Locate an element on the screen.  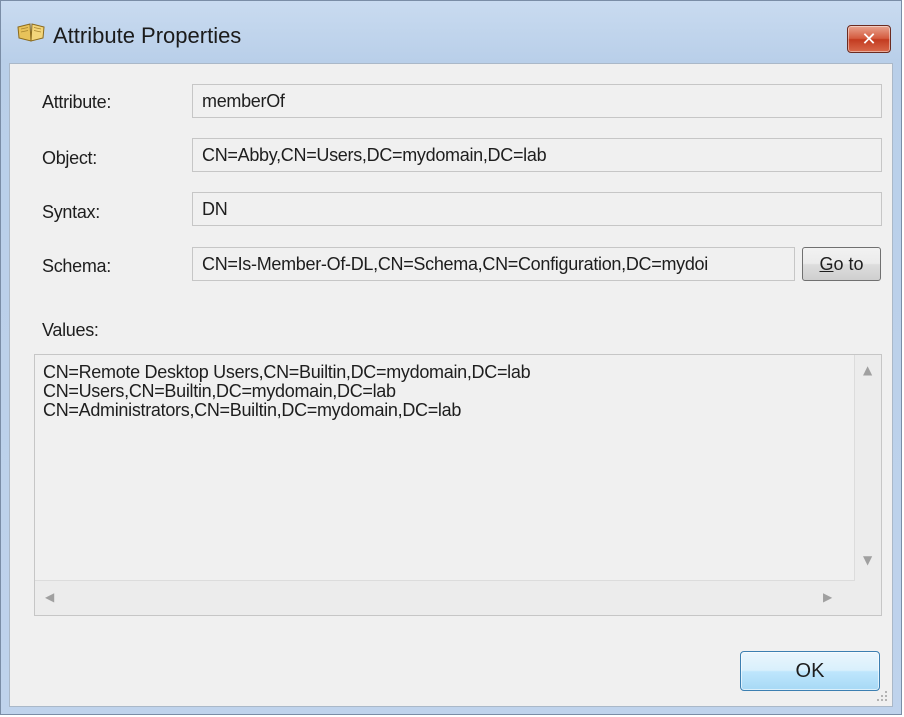
book-icon is located at coordinates (31, 32).